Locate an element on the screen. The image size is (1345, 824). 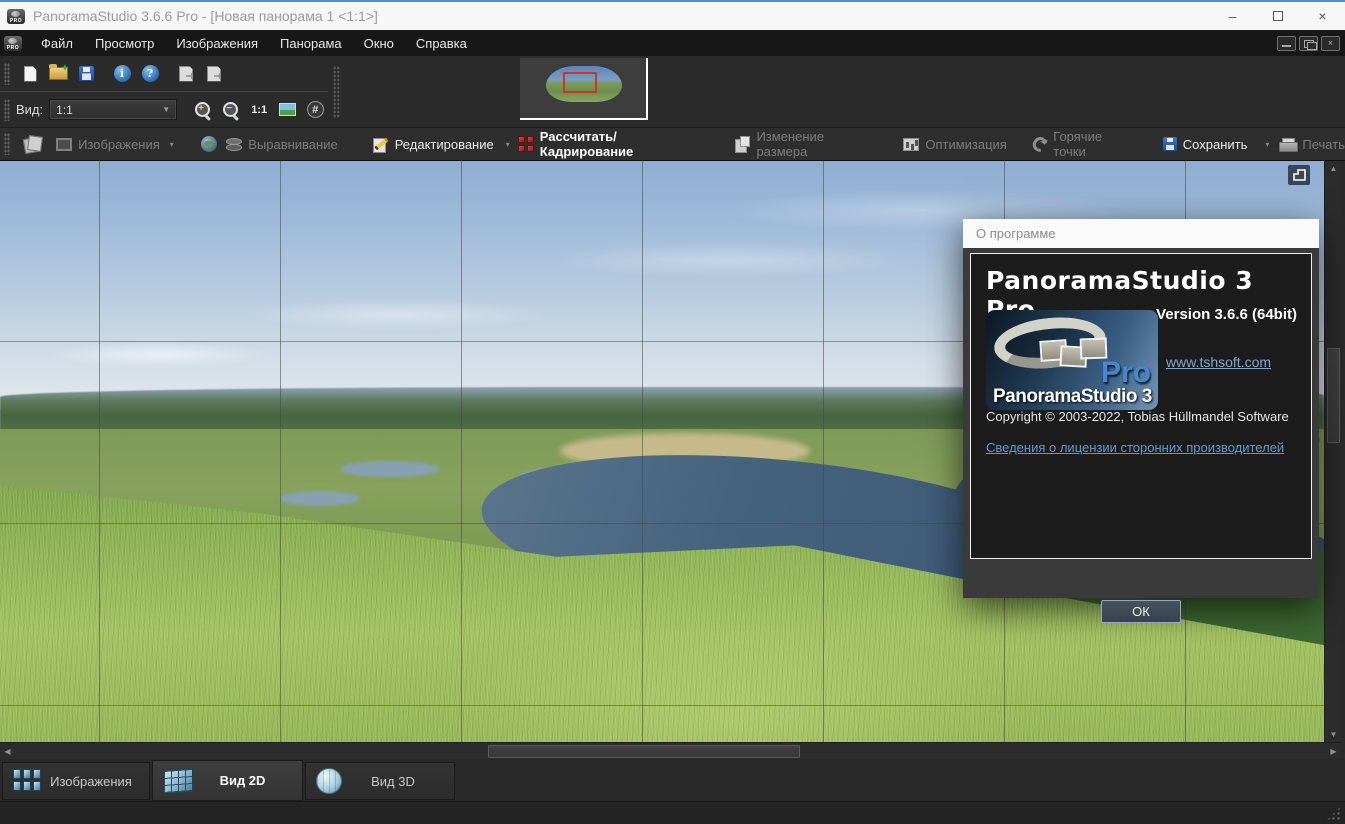
tab-view-2d-label: Вид 2D is located at coordinates (242, 780).